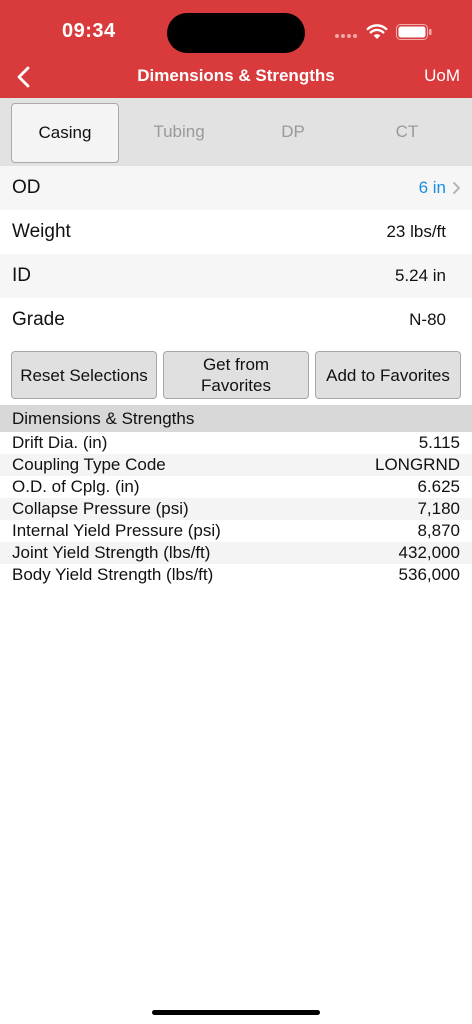  What do you see at coordinates (429, 574) in the screenshot?
I see `row-value: 536,000` at bounding box center [429, 574].